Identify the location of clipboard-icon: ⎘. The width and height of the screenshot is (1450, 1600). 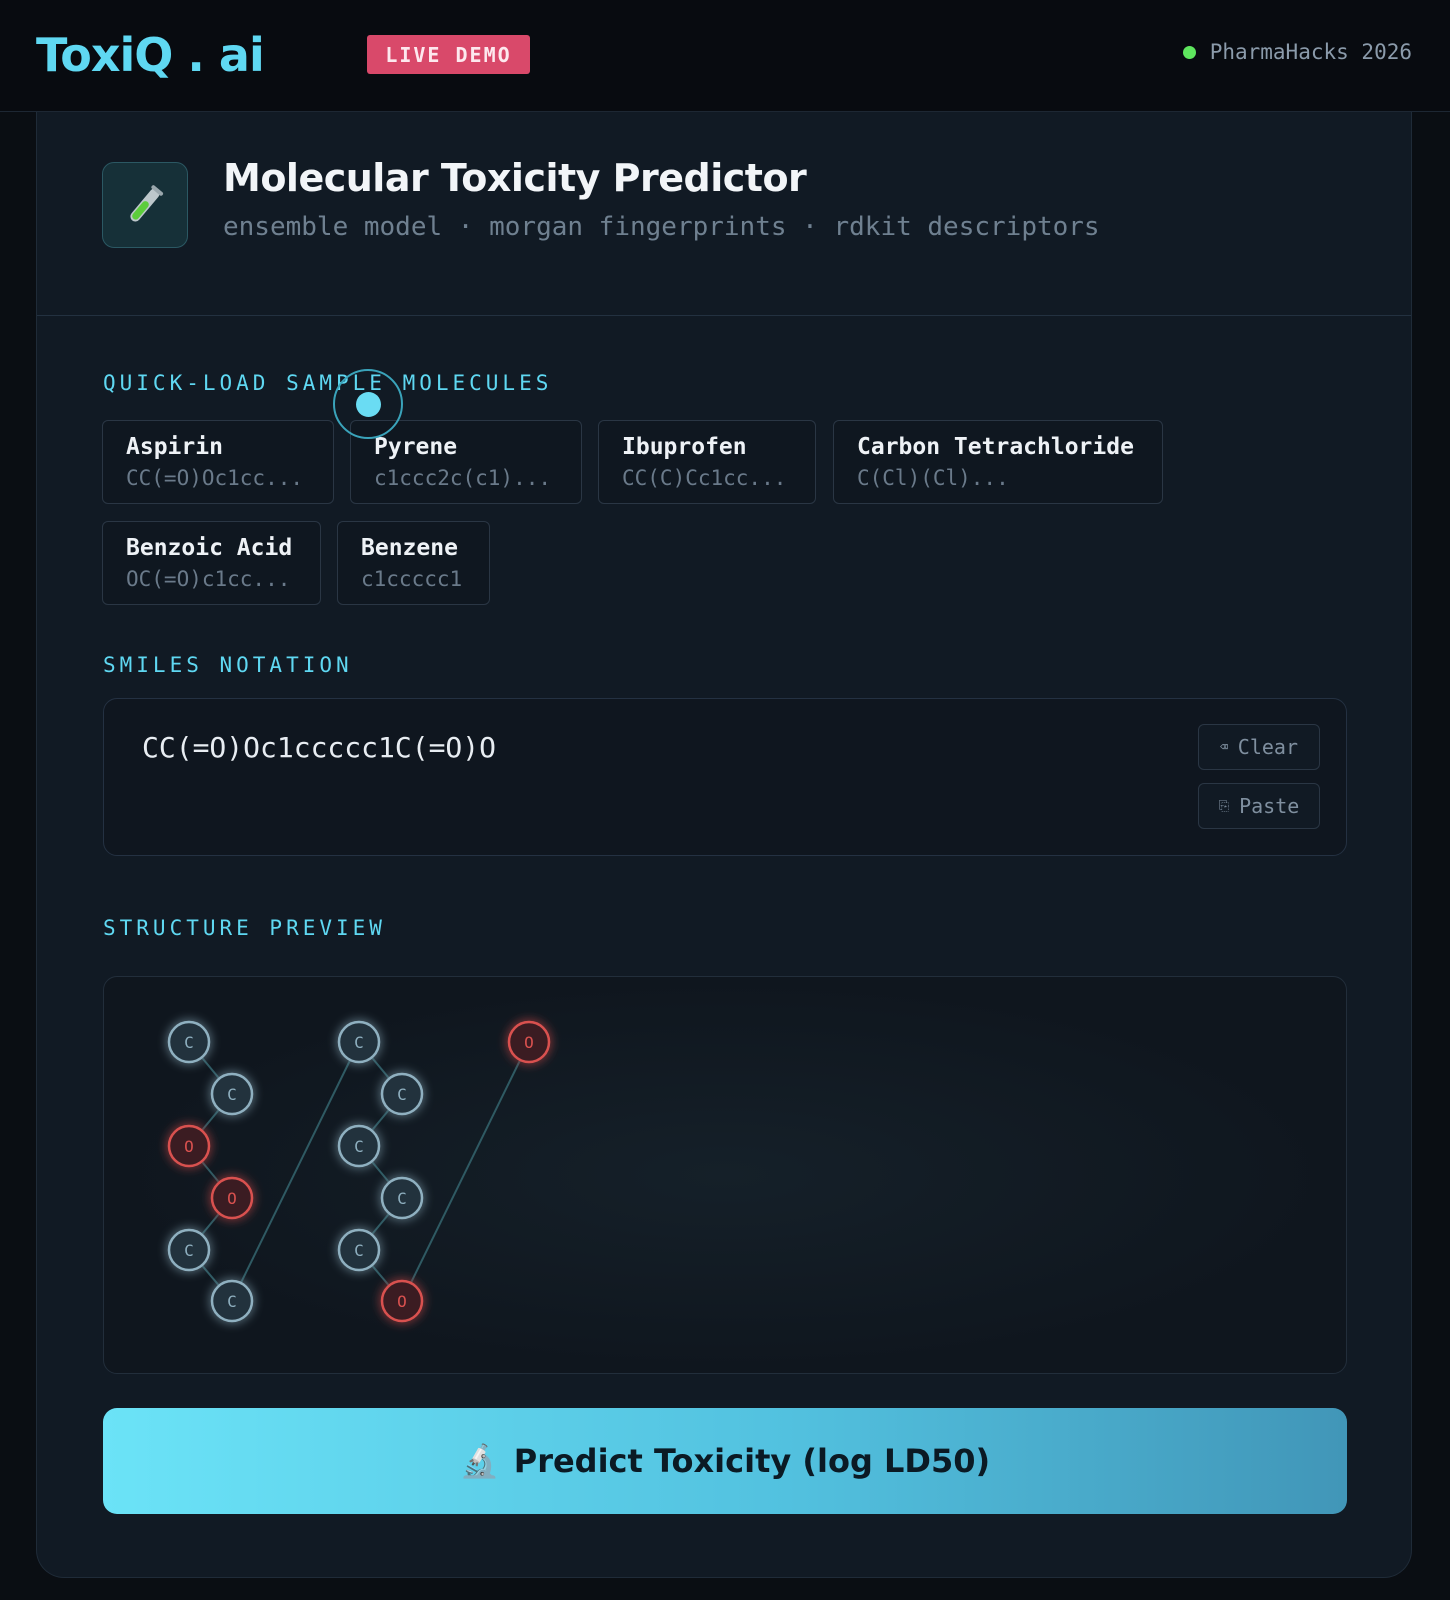
(1224, 806).